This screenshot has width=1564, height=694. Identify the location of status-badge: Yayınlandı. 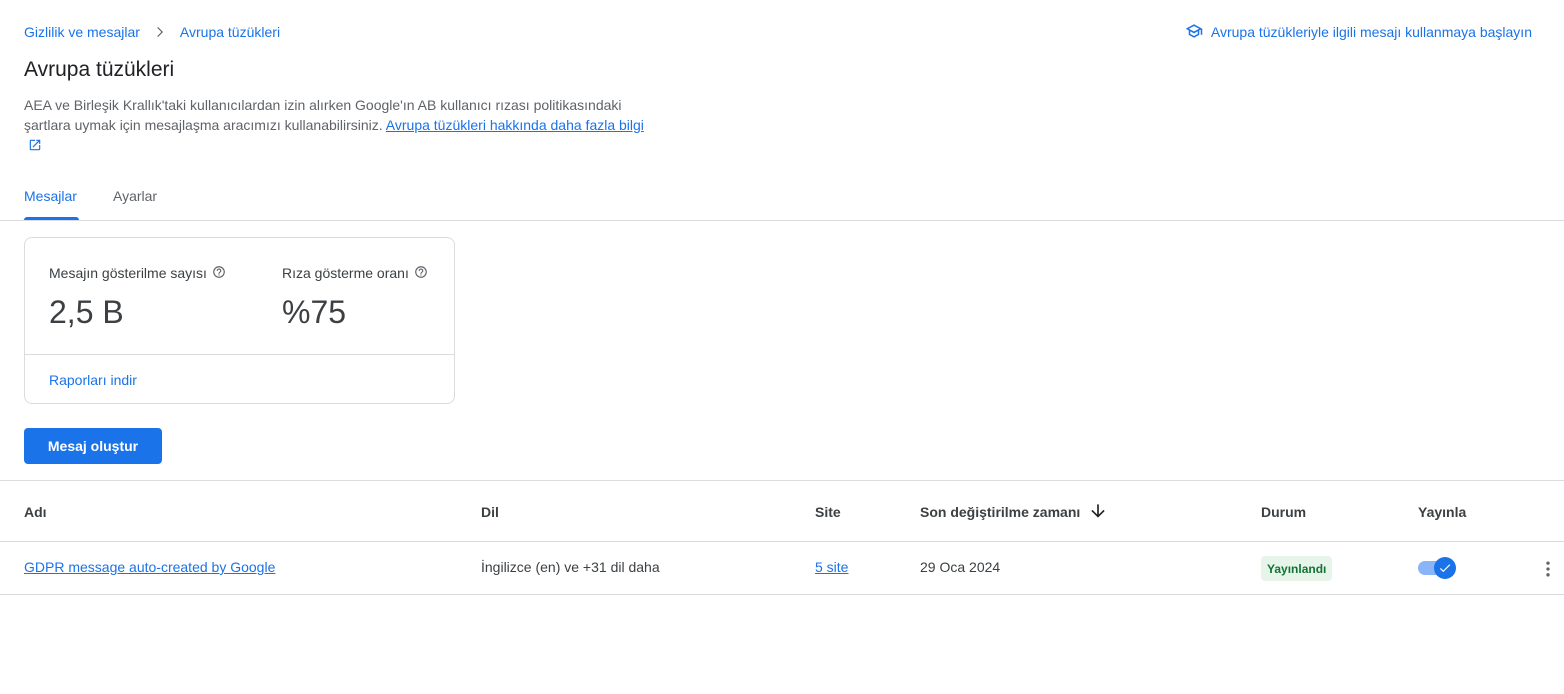
(1297, 568).